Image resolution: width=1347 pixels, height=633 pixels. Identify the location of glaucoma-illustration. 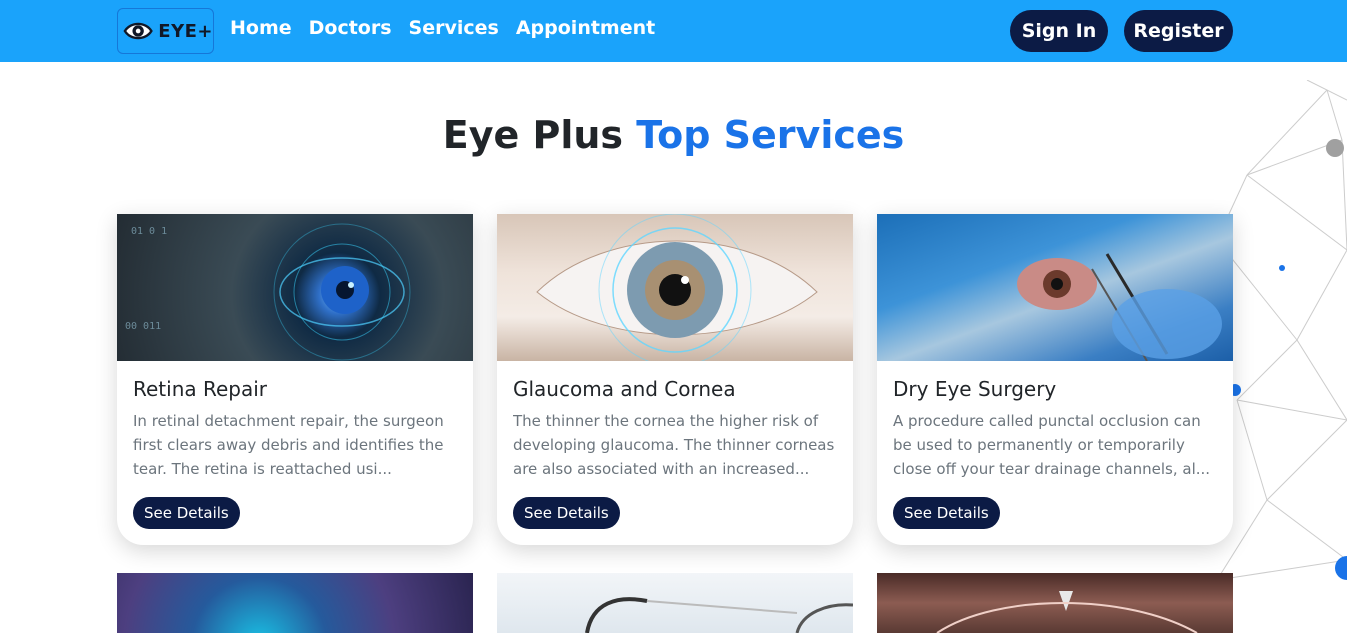
(677, 287).